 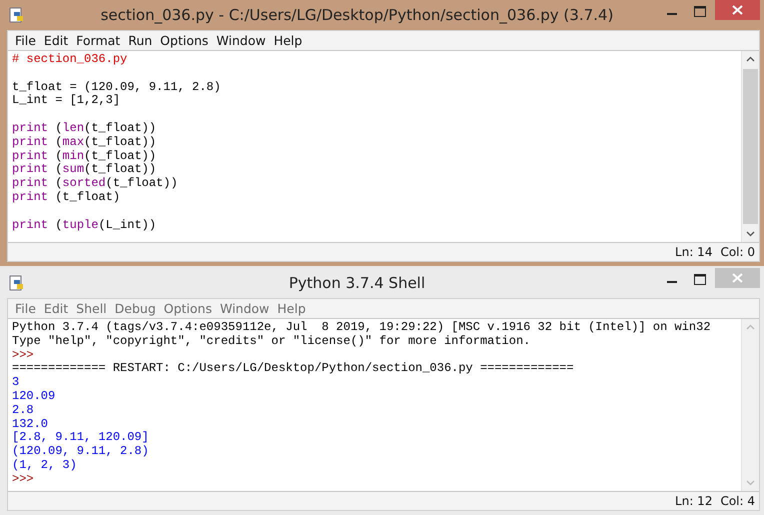 What do you see at coordinates (84, 183) in the screenshot?
I see `builtin-name: sorted` at bounding box center [84, 183].